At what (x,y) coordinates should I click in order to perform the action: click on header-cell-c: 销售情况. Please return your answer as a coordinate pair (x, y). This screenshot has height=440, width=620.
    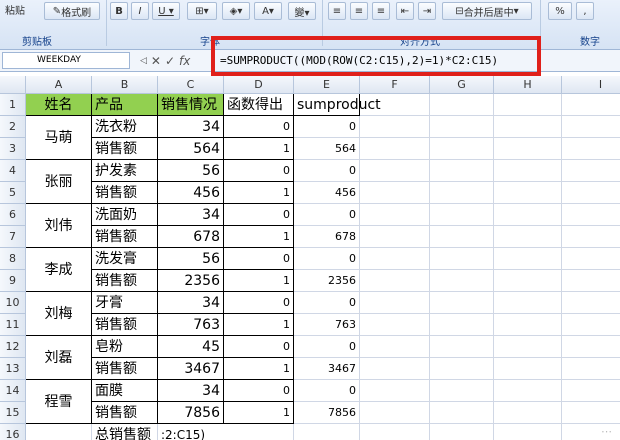
    Looking at the image, I should click on (191, 105).